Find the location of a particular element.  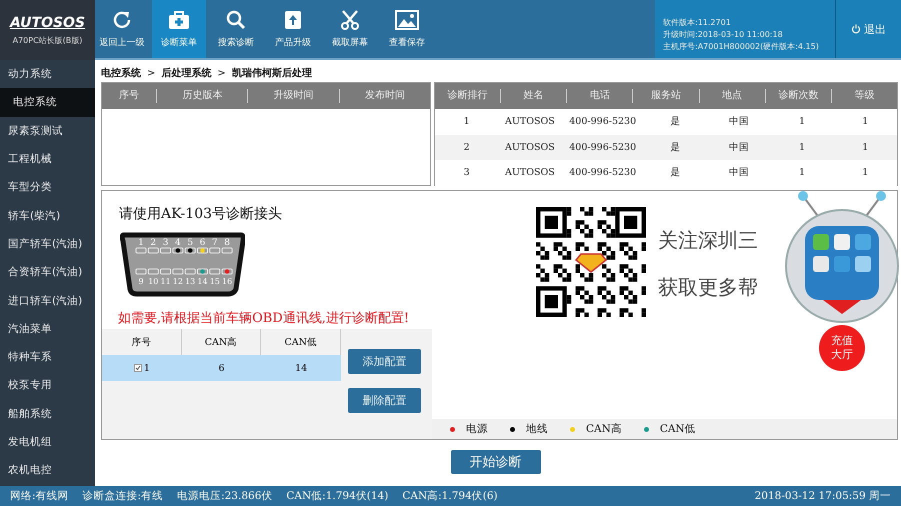

pin-number: 6 is located at coordinates (203, 243).